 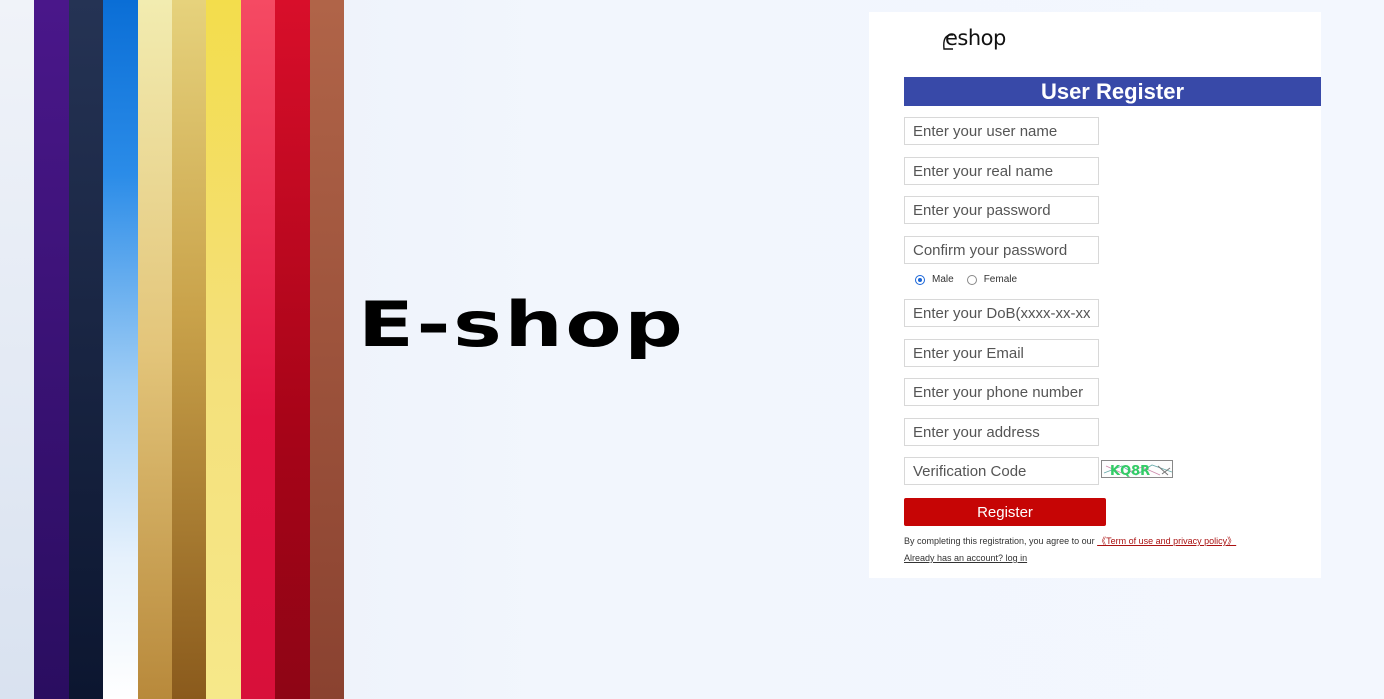 What do you see at coordinates (965, 558) in the screenshot?
I see `login-link: Already has an account? log in` at bounding box center [965, 558].